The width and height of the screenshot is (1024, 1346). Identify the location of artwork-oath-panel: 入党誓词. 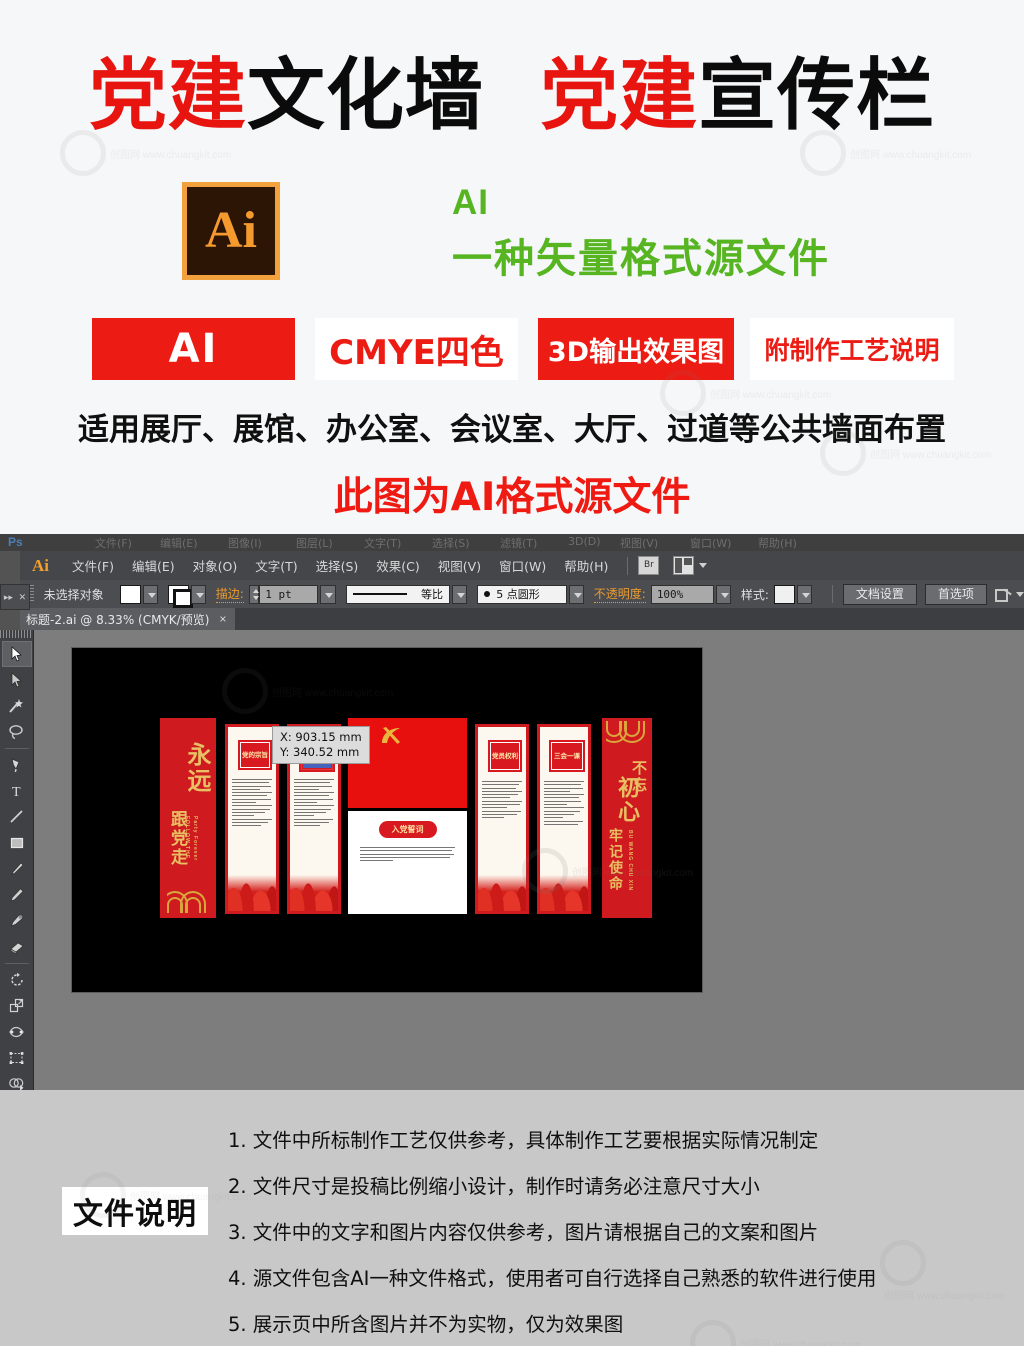
(407, 862).